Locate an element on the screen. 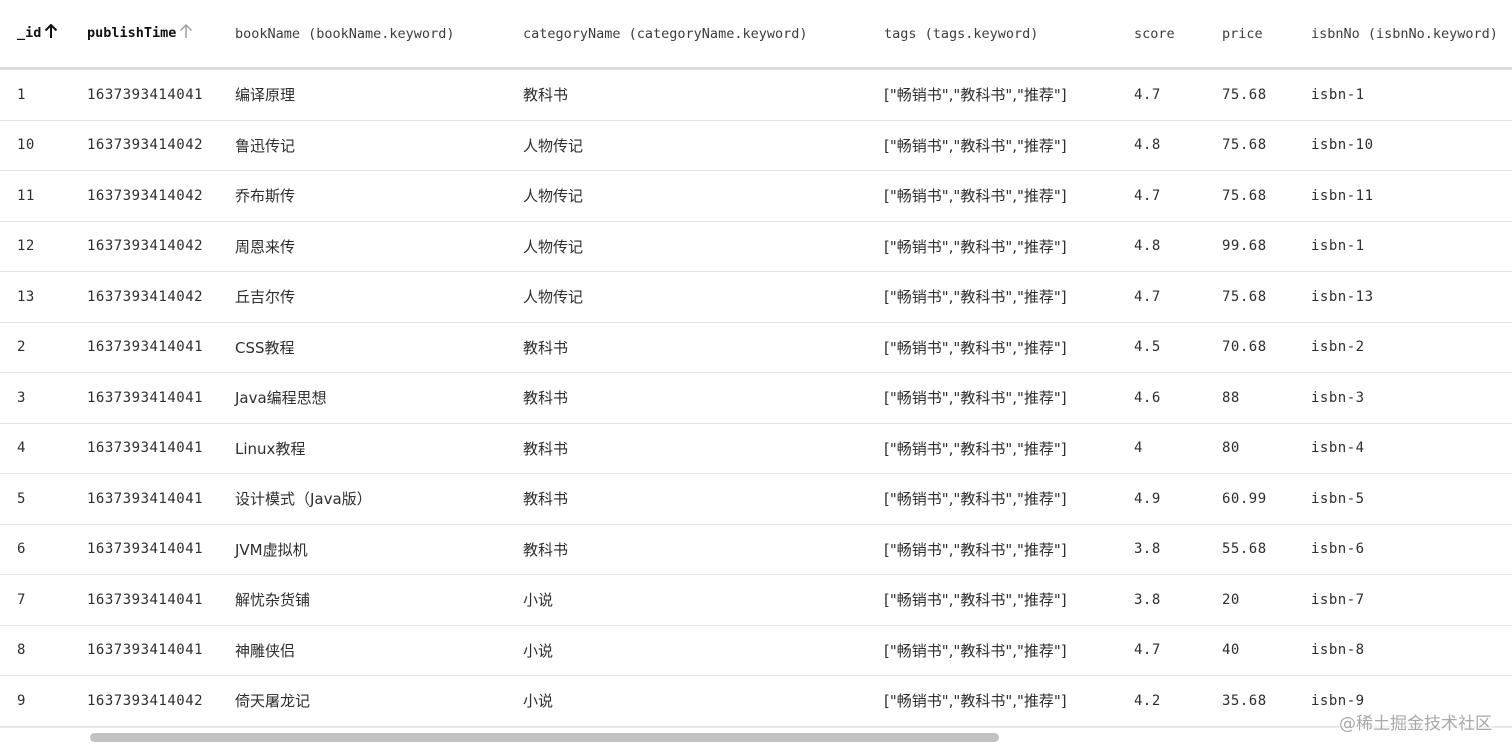 Image resolution: width=1512 pixels, height=753 pixels. cell-isbnno: isbn-6 is located at coordinates (1407, 549).